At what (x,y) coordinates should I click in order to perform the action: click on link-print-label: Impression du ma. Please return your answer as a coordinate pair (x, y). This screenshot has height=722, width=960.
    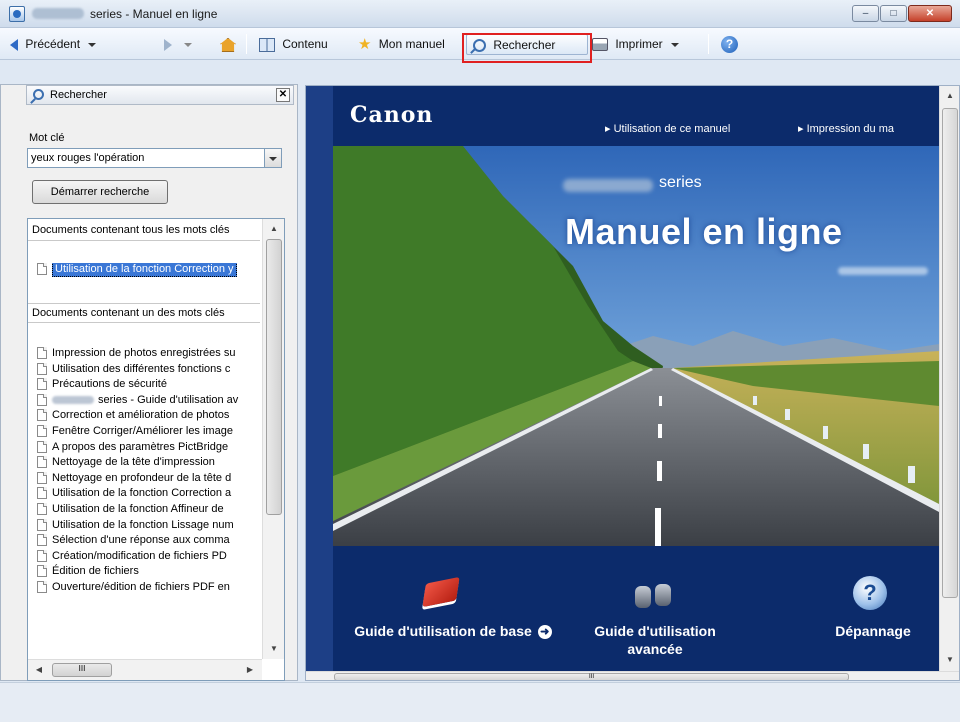
    Looking at the image, I should click on (850, 129).